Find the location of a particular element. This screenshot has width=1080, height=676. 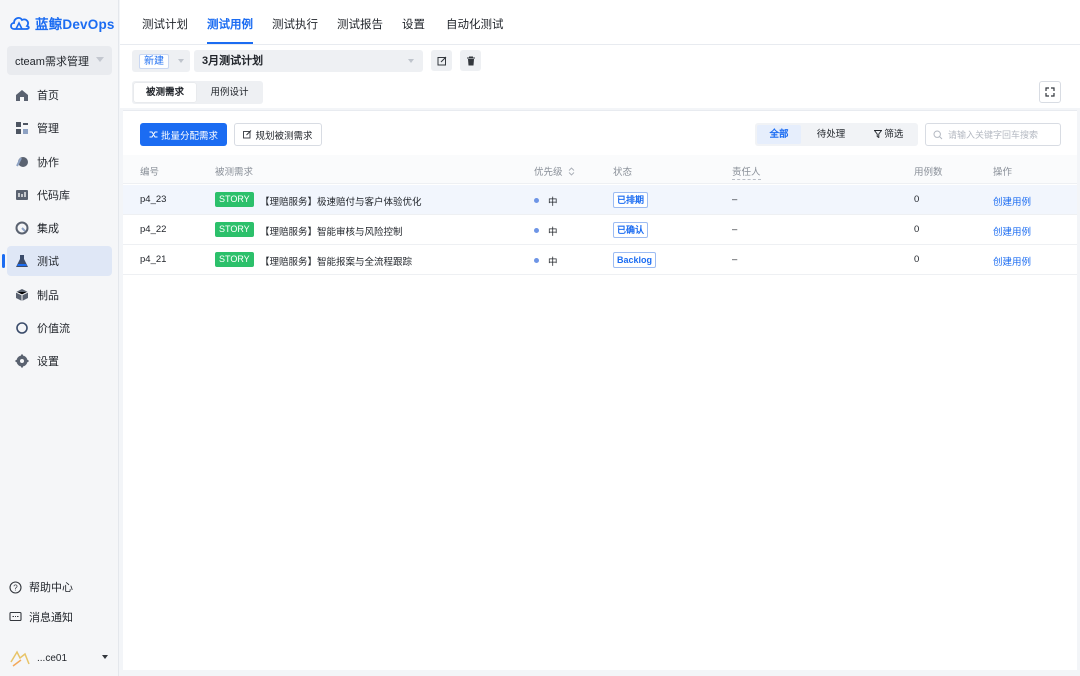

expand-icon is located at coordinates (1050, 92).